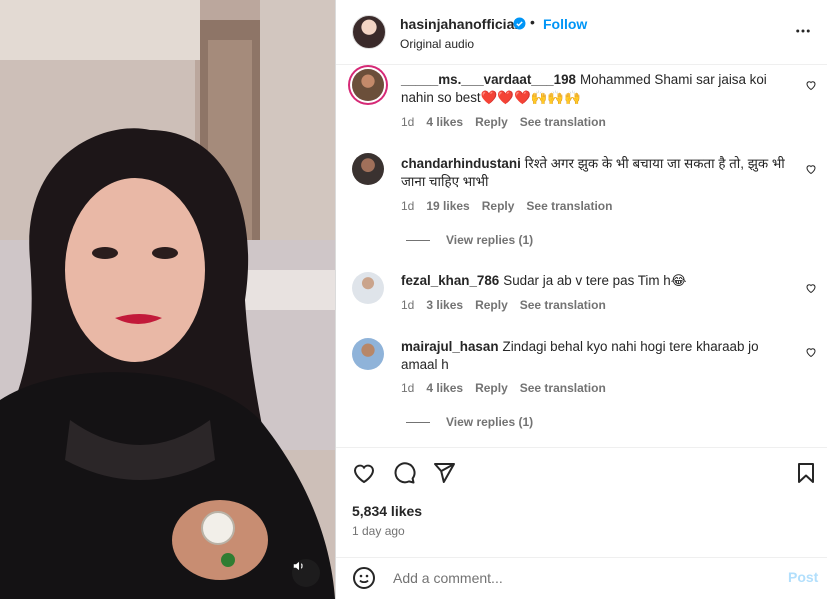 The height and width of the screenshot is (599, 827). Describe the element at coordinates (806, 473) in the screenshot. I see `save-icon` at that location.